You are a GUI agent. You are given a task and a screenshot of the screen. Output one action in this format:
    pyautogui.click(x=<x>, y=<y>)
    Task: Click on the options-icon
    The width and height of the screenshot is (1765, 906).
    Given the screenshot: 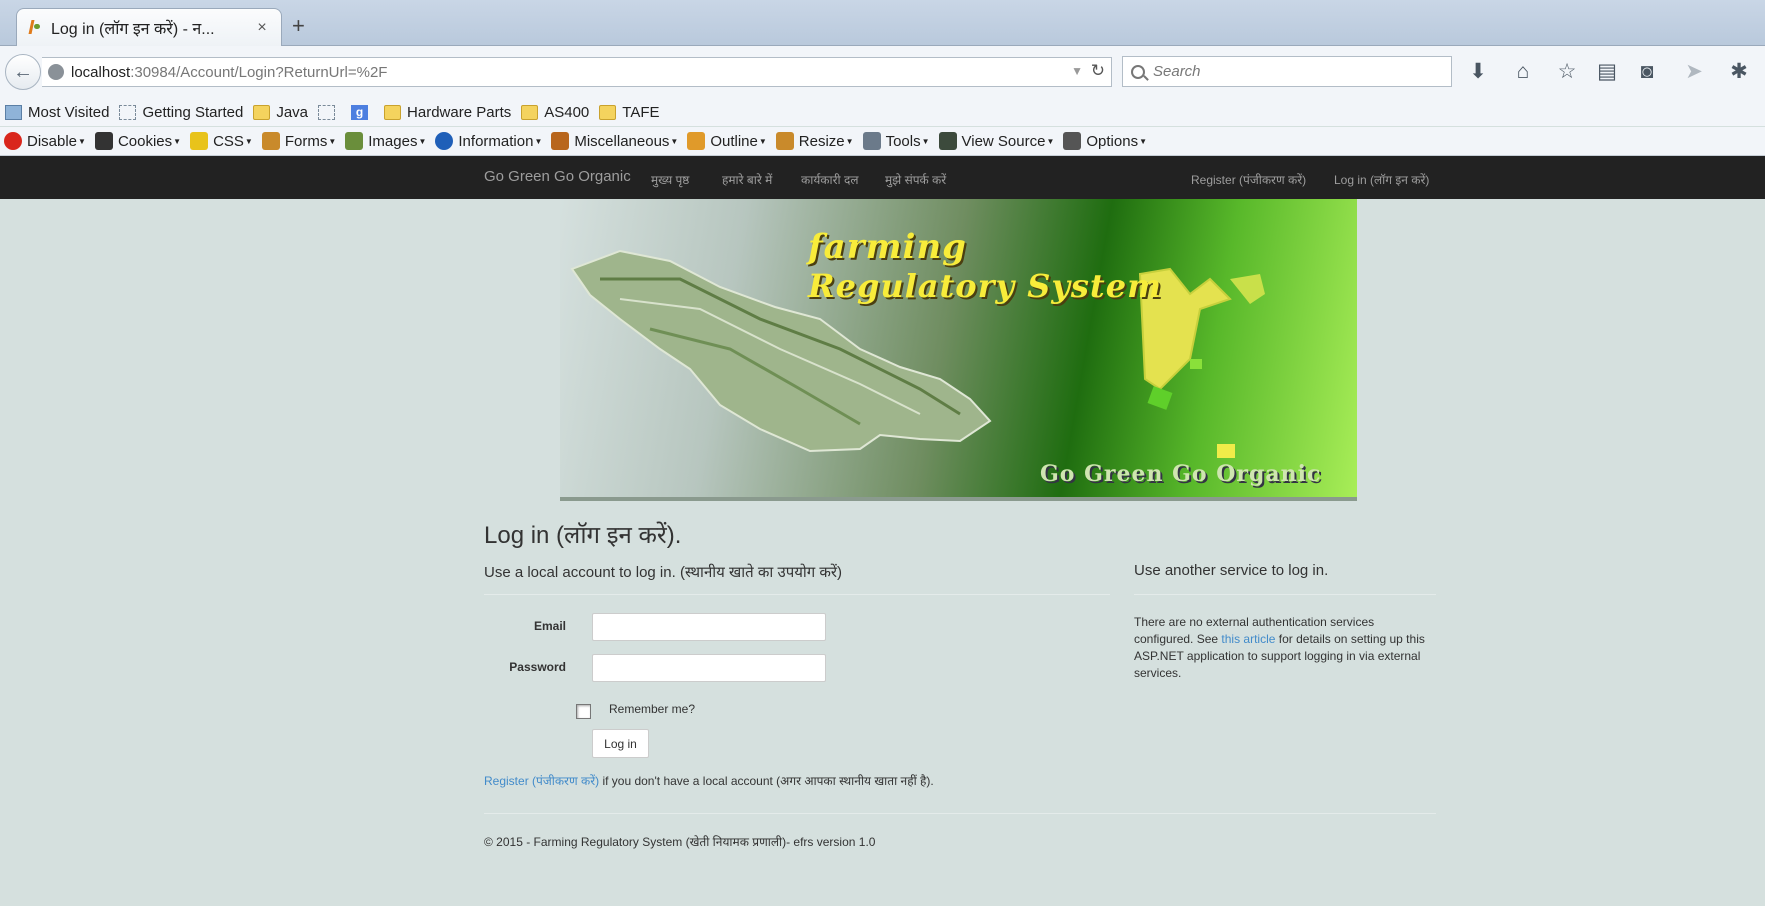 What is the action you would take?
    pyautogui.click(x=1072, y=141)
    